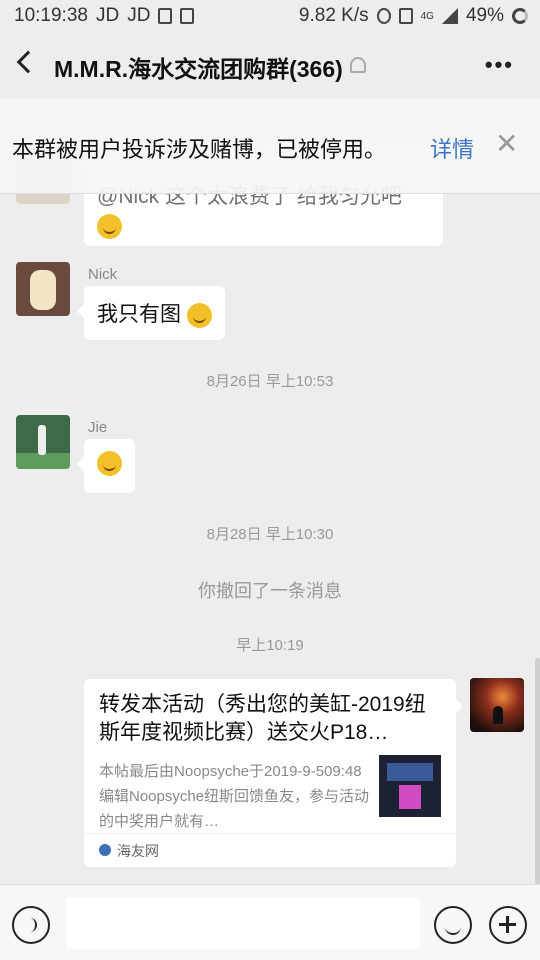 This screenshot has height=960, width=540. Describe the element at coordinates (270, 850) in the screenshot. I see `card-footer: 海友网` at that location.